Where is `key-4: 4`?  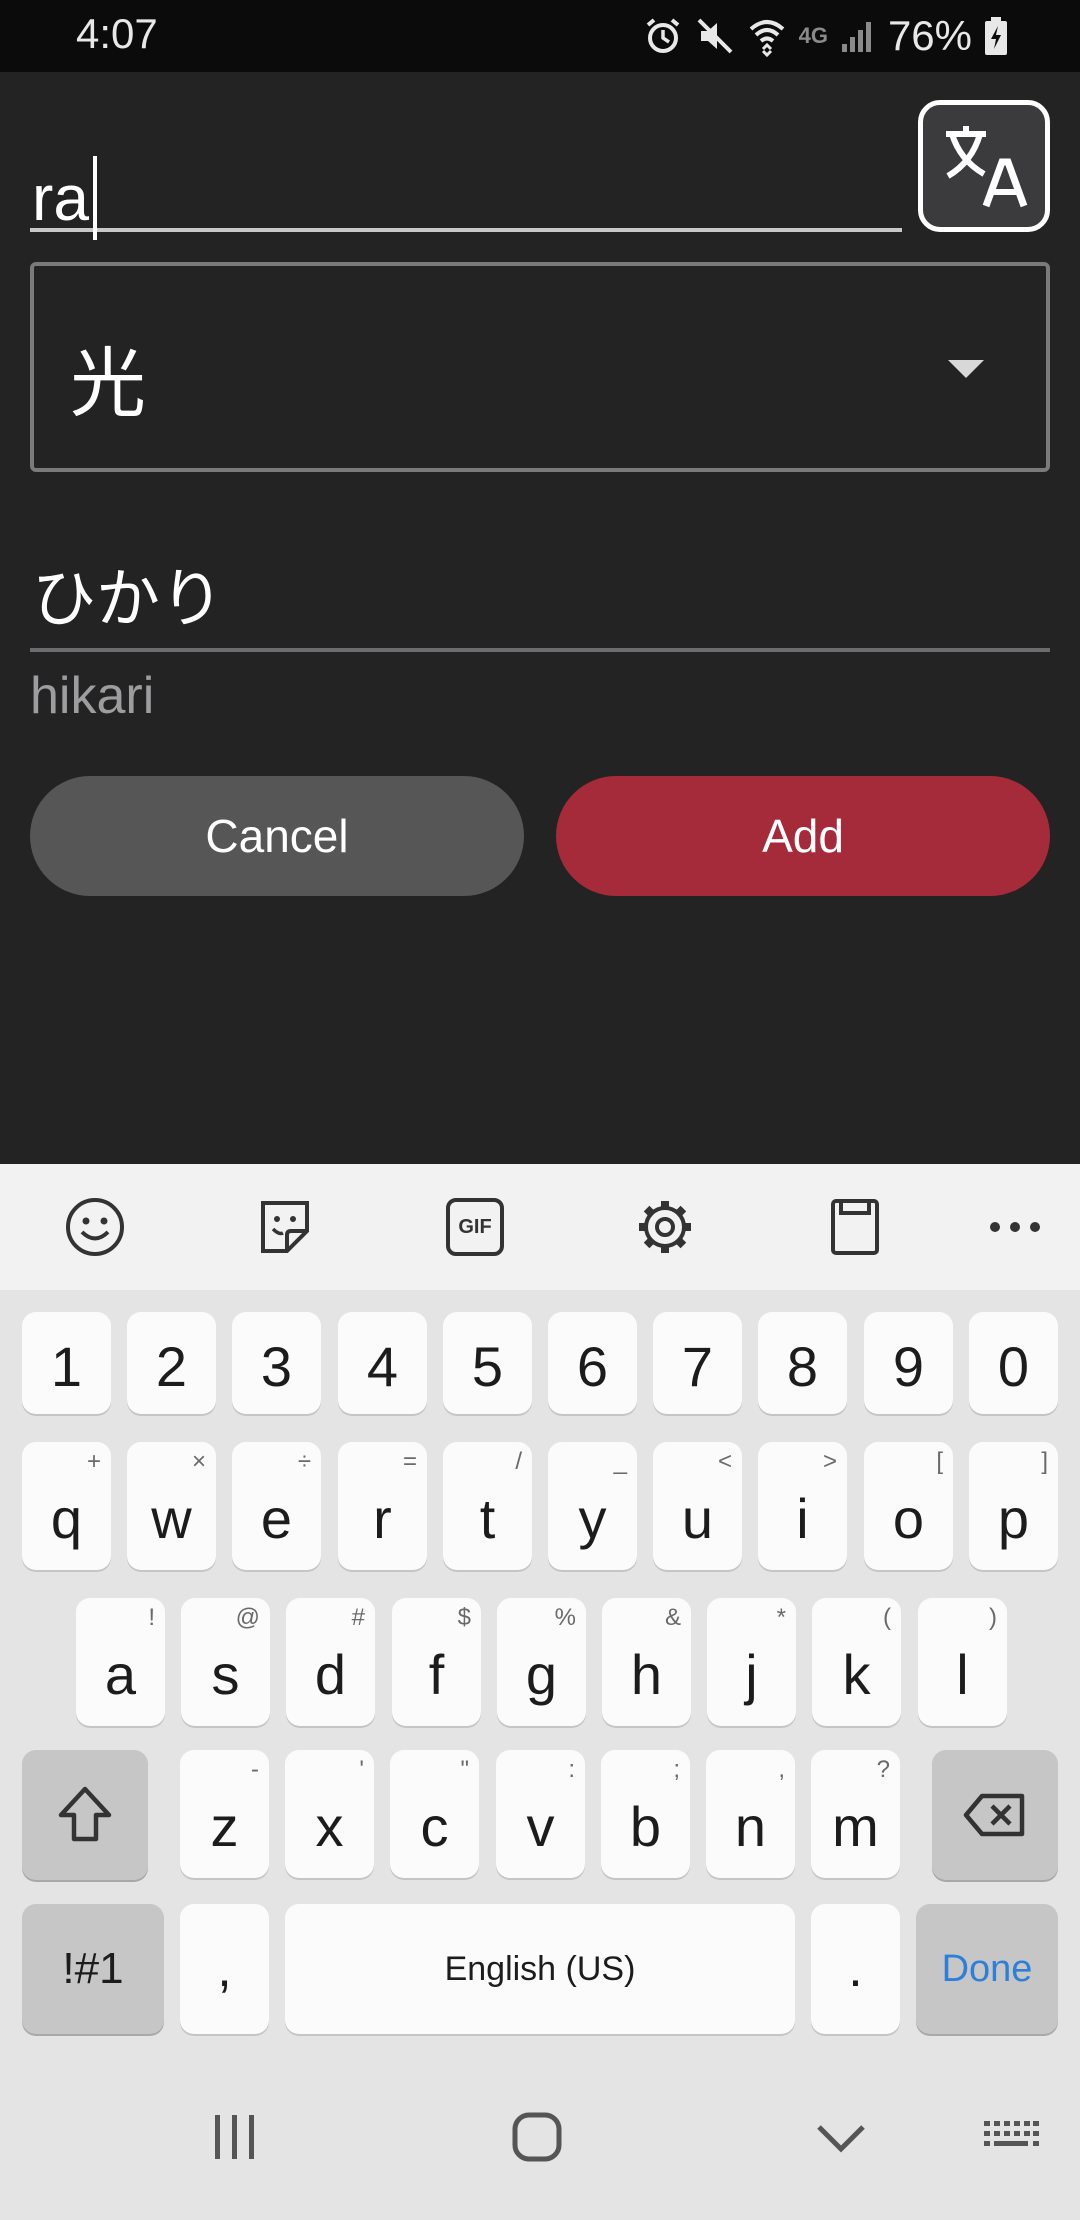 key-4: 4 is located at coordinates (382, 1363).